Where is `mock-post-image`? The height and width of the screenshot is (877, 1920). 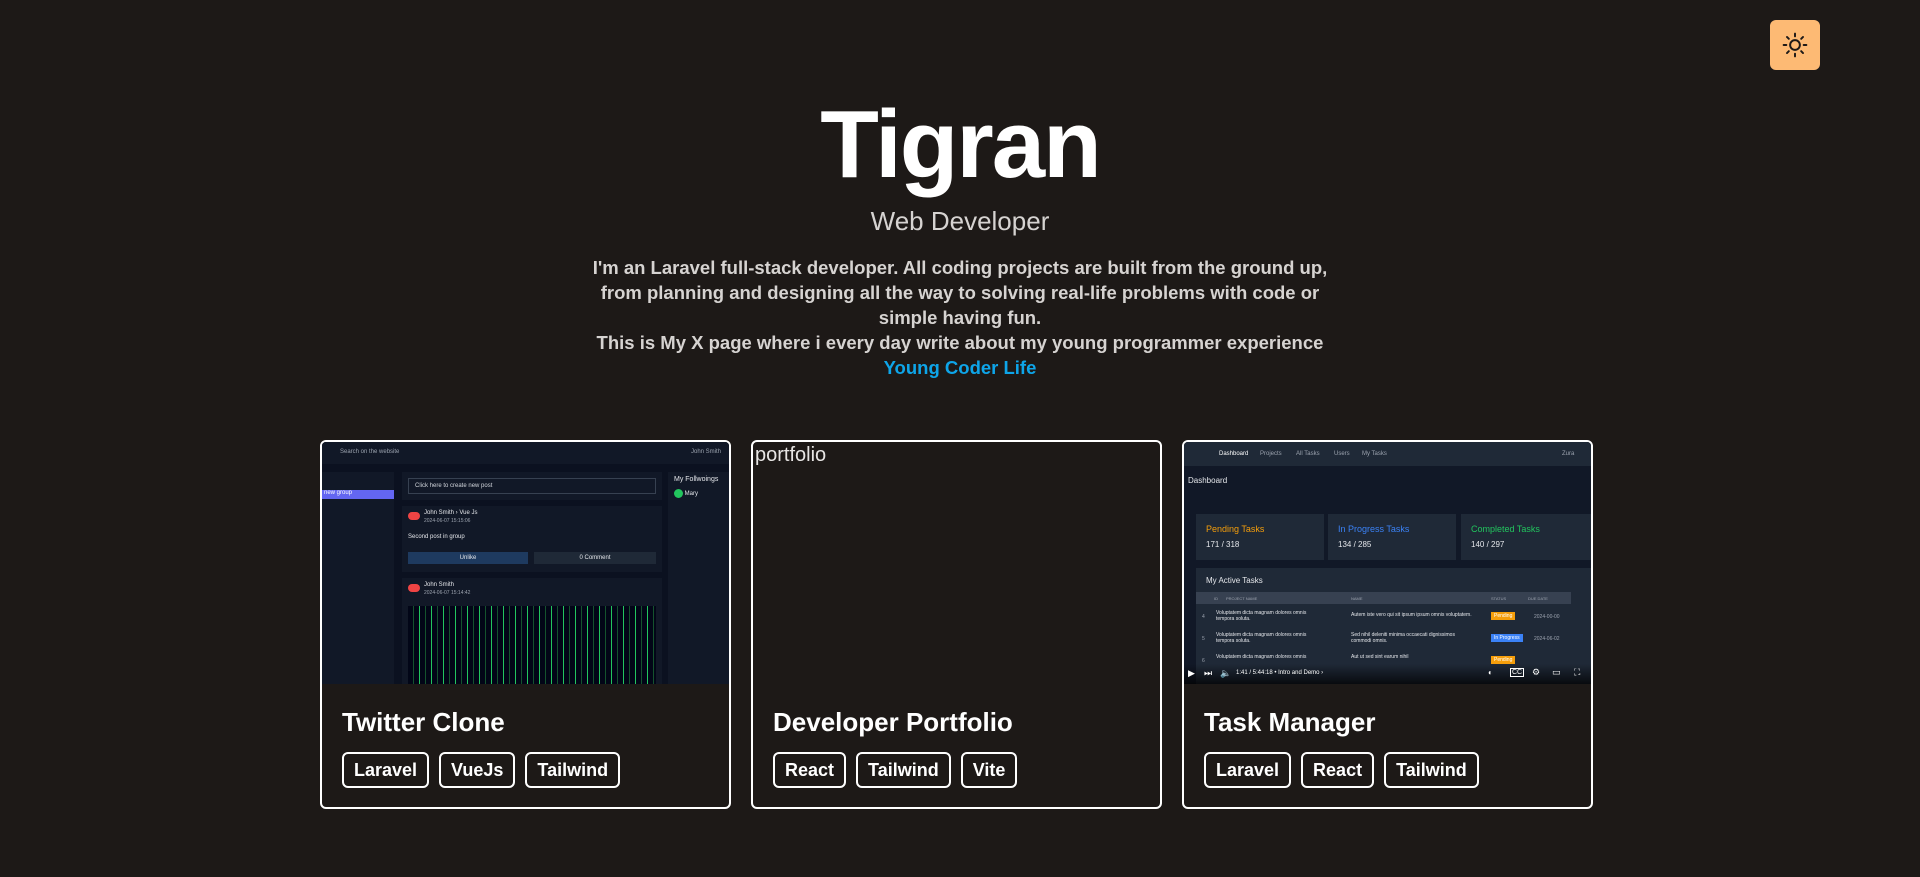 mock-post-image is located at coordinates (532, 645).